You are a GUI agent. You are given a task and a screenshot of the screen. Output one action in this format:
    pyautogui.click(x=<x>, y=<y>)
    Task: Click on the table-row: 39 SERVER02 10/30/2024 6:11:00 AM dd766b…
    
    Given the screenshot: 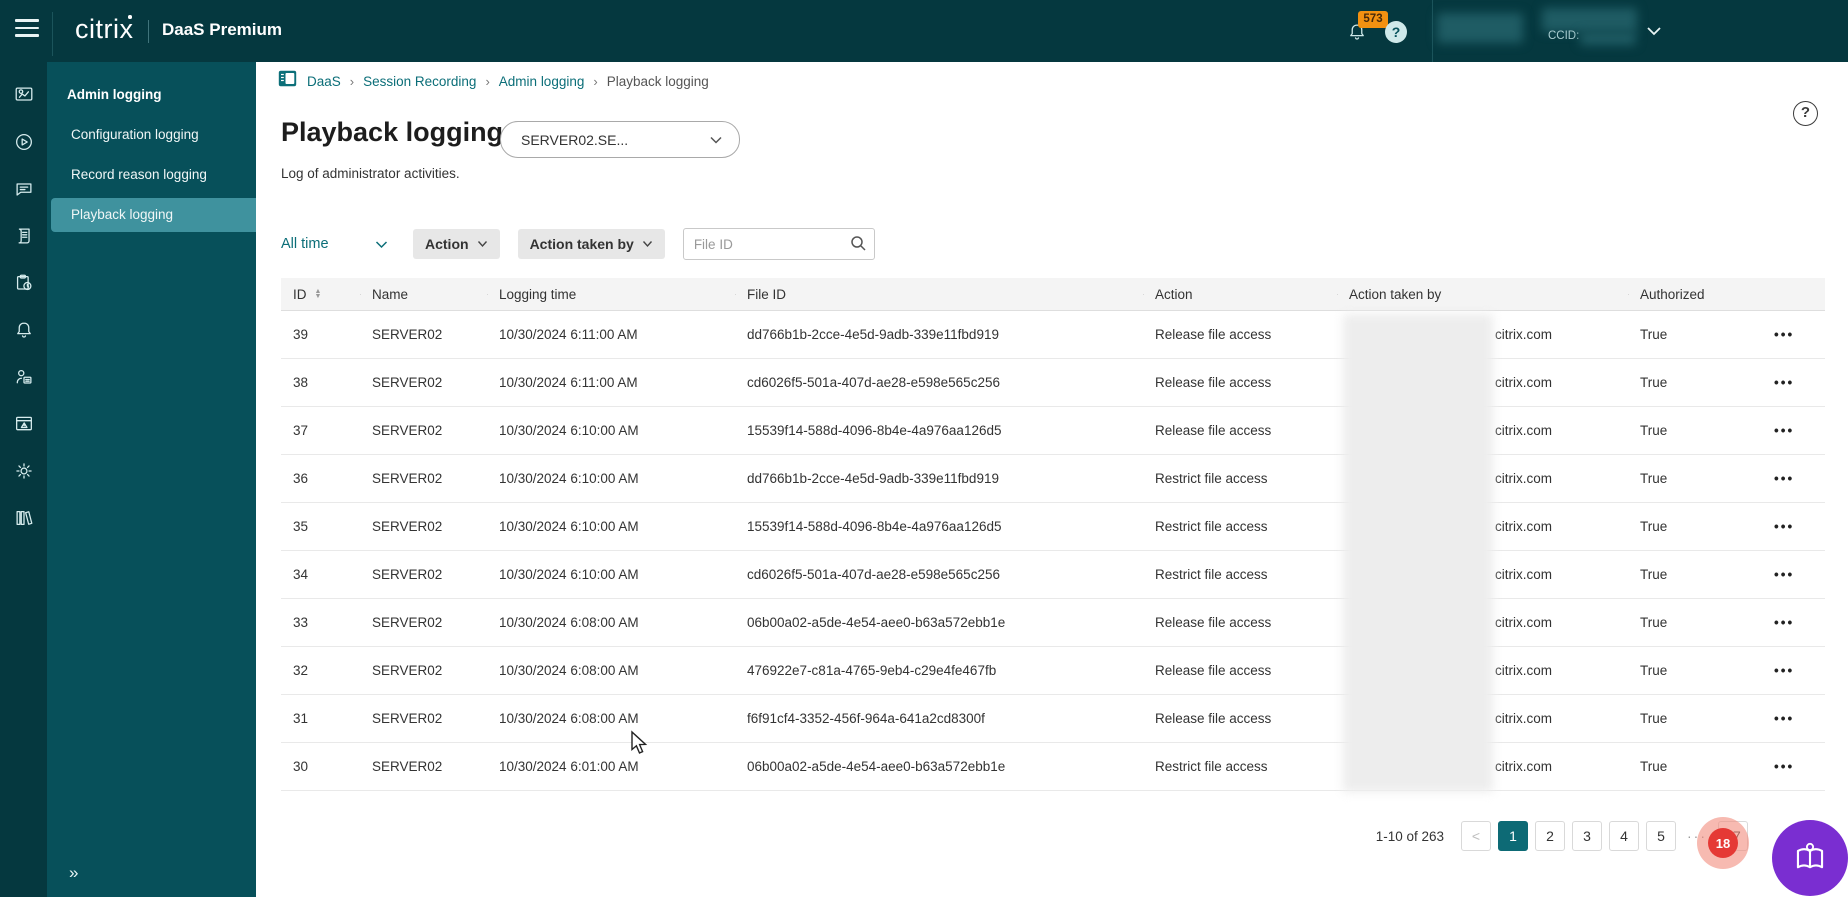 What is the action you would take?
    pyautogui.click(x=1053, y=335)
    